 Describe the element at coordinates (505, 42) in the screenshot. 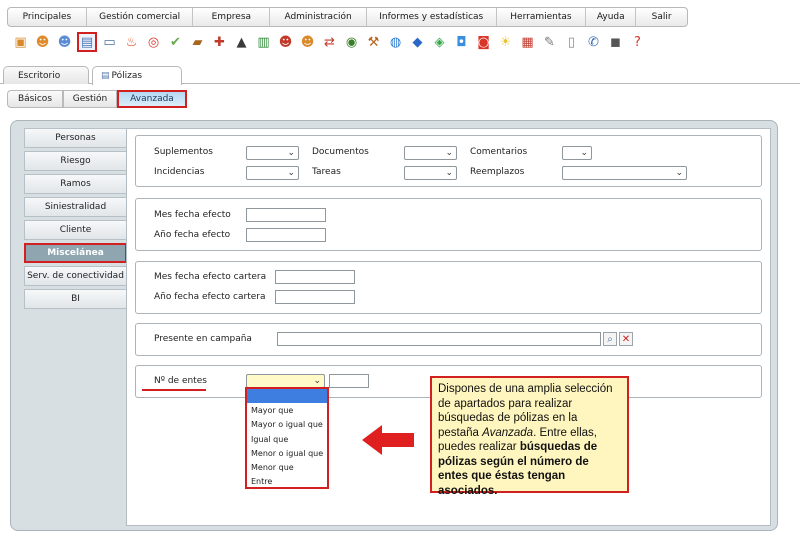

I see `bulb-icon: ☀` at that location.